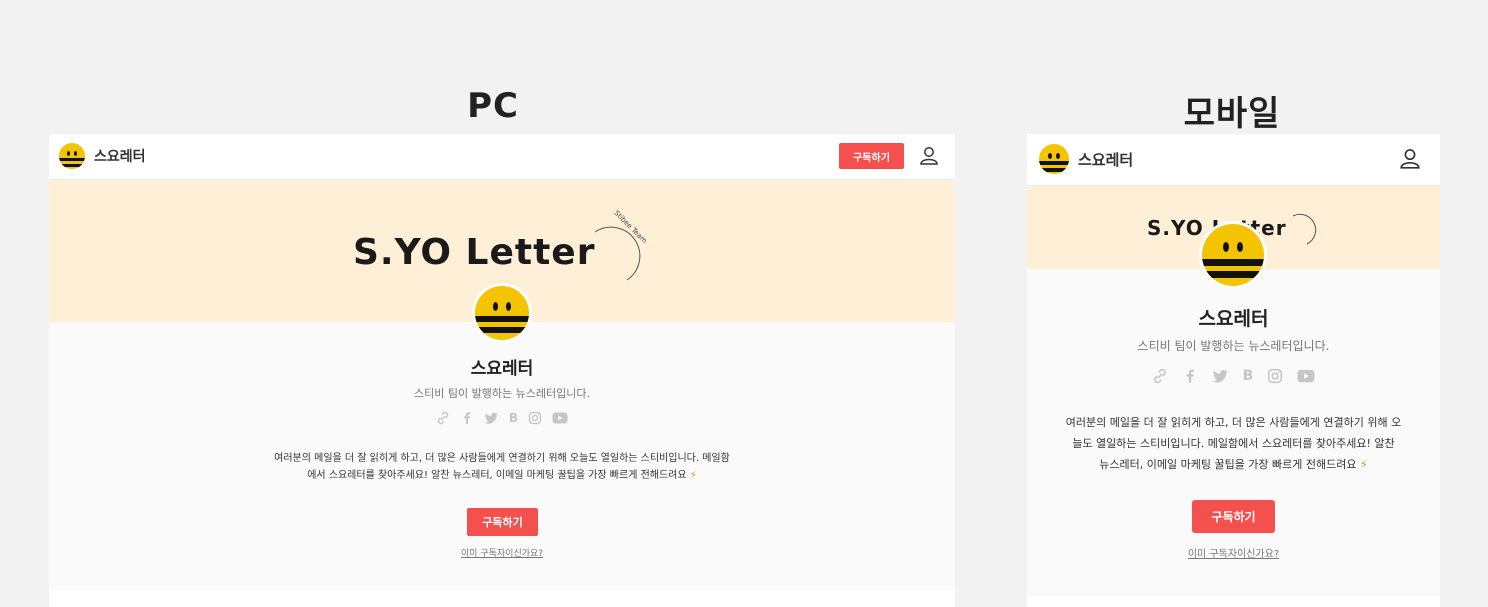 The width and height of the screenshot is (1488, 607). Describe the element at coordinates (120, 157) in the screenshot. I see `pc-brand-name: 스요레터` at that location.